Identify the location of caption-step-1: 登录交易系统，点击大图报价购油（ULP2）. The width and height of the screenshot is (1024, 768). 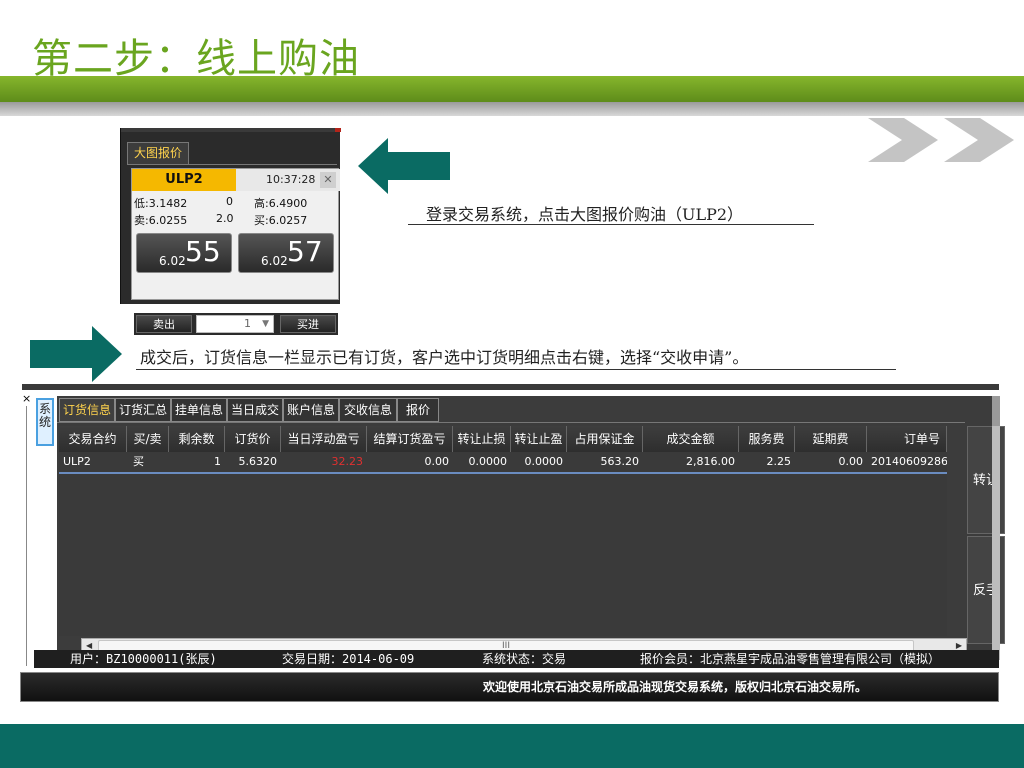
(585, 214).